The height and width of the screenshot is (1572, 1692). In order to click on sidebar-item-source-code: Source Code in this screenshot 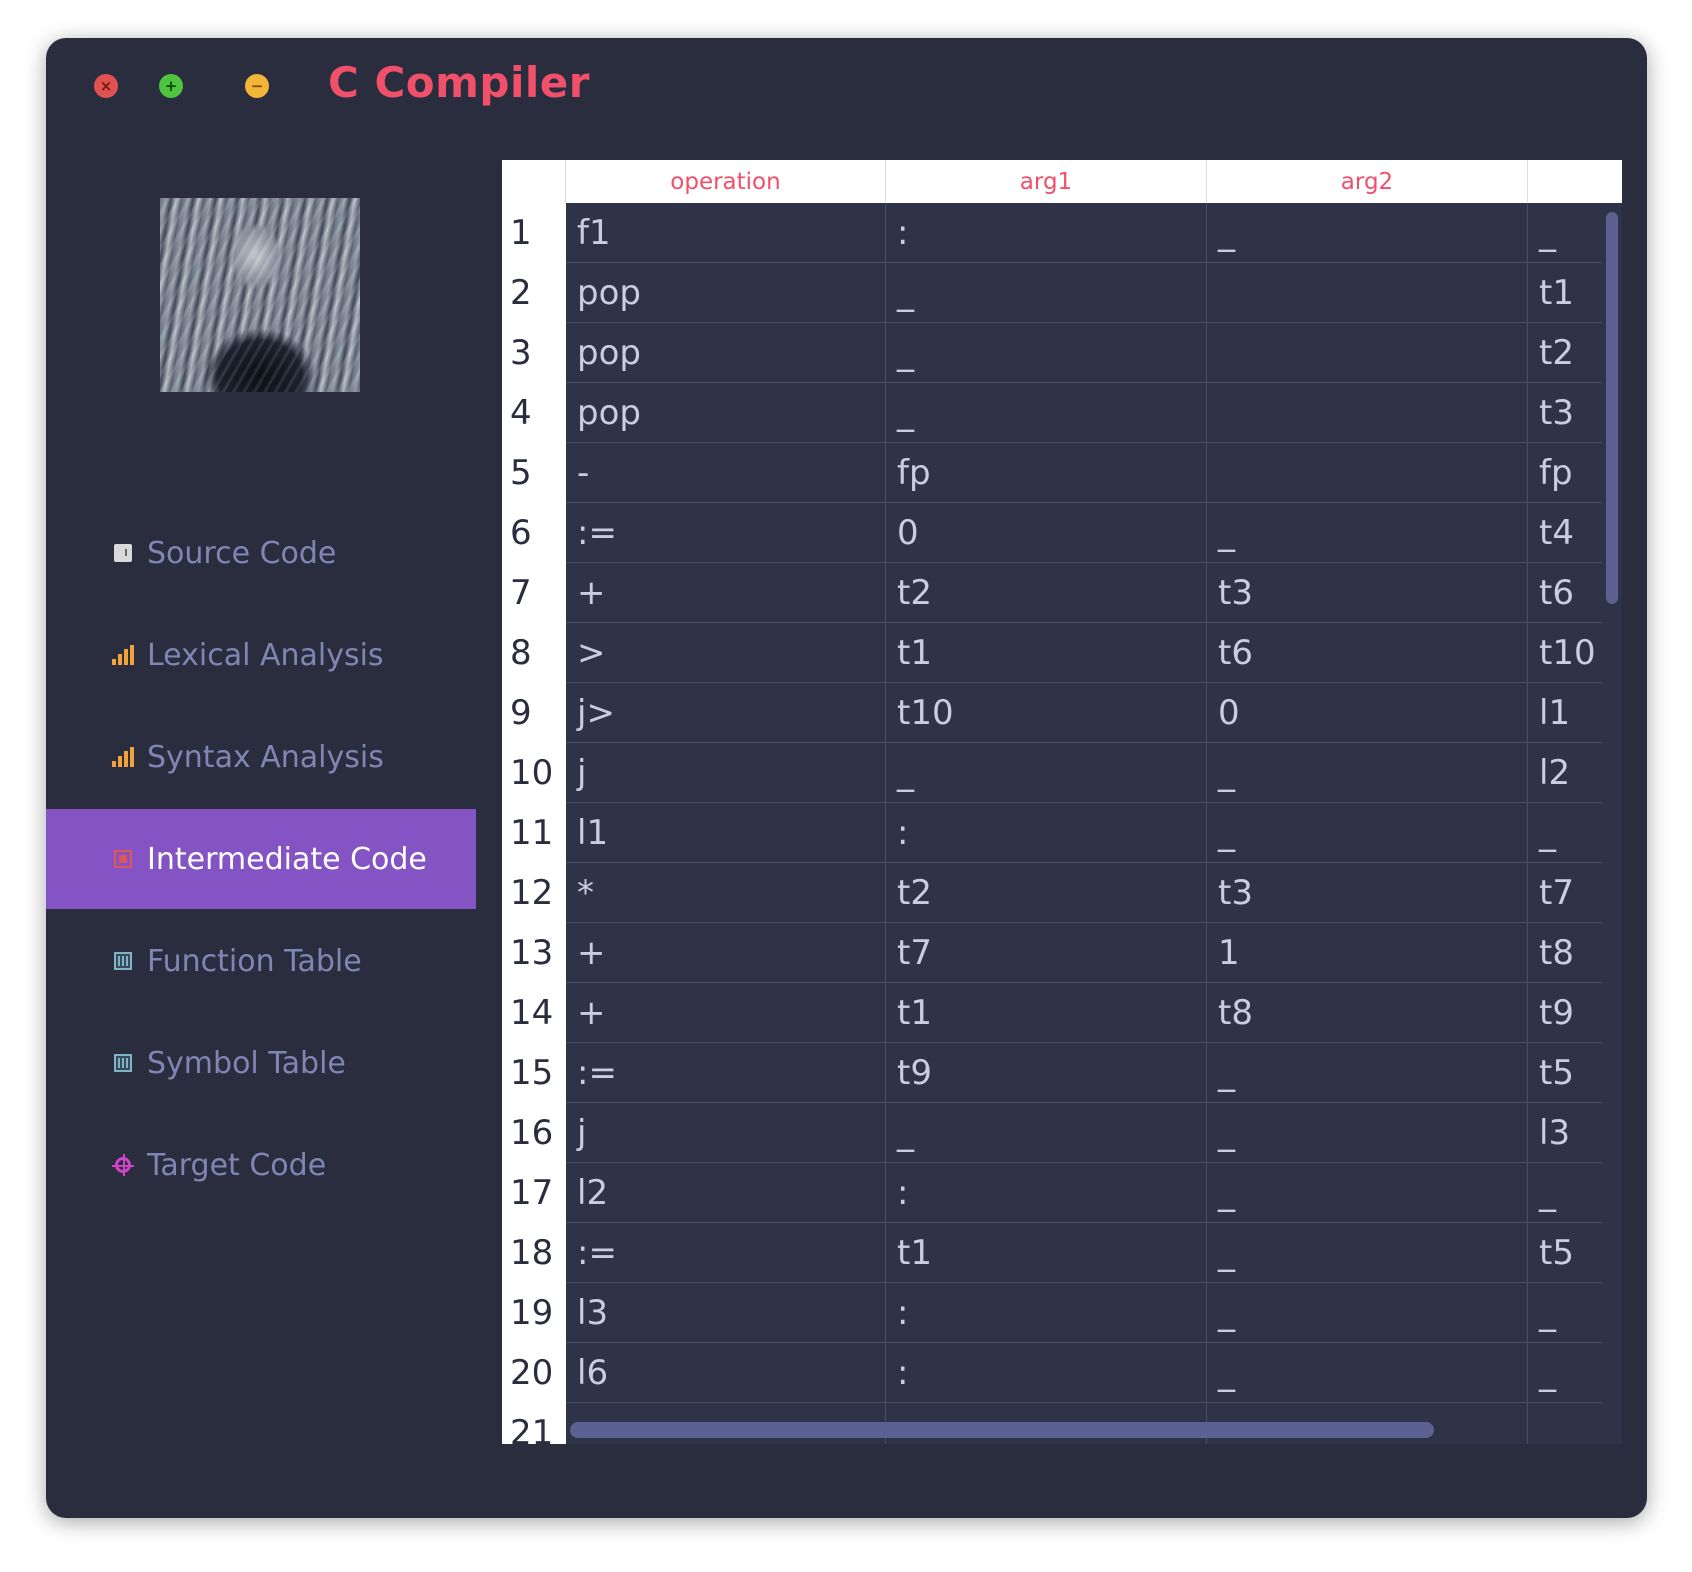, I will do `click(261, 553)`.